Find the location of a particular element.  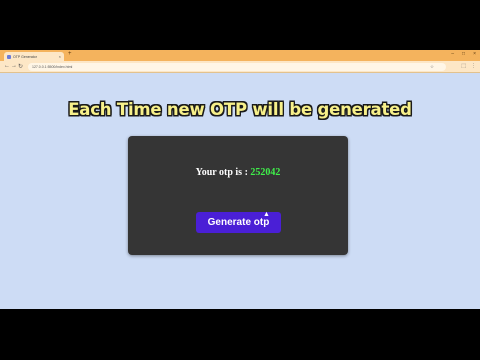

close-tab-icon: × is located at coordinates (60, 56).